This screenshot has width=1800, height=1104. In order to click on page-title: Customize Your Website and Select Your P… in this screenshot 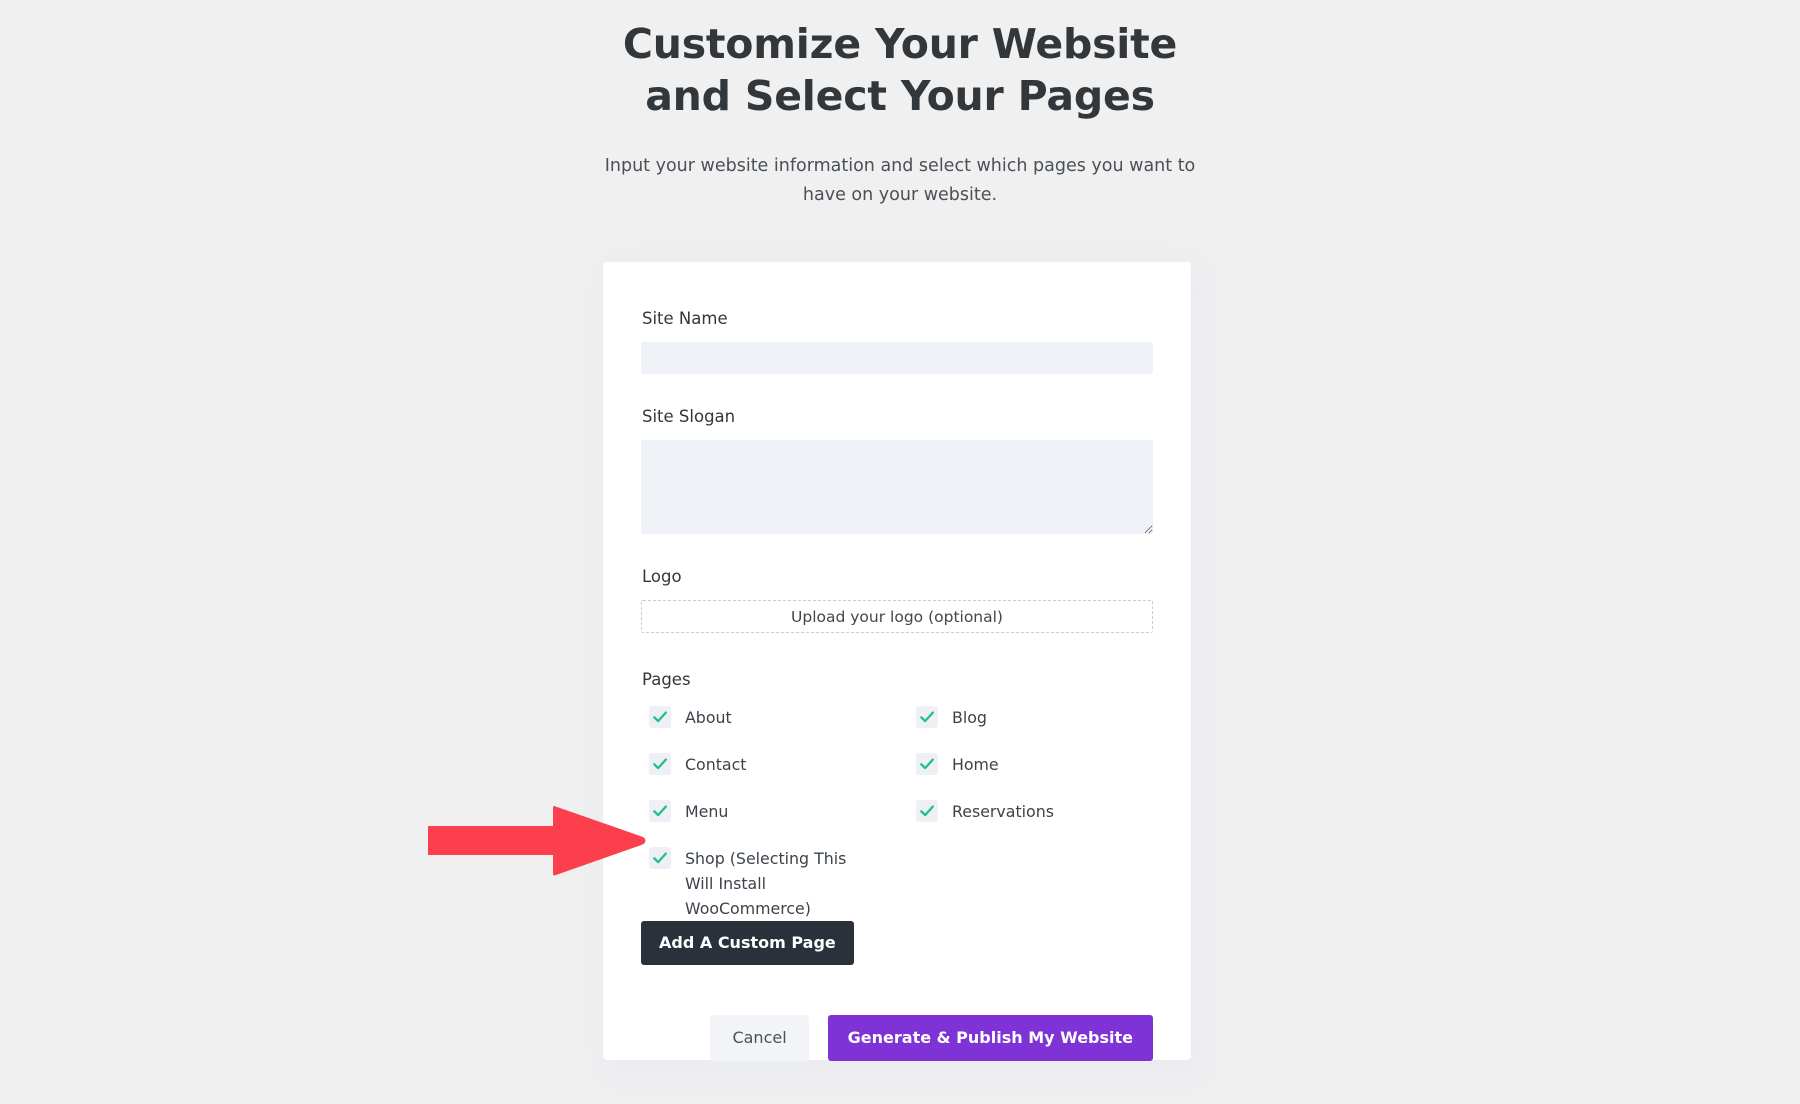, I will do `click(900, 70)`.